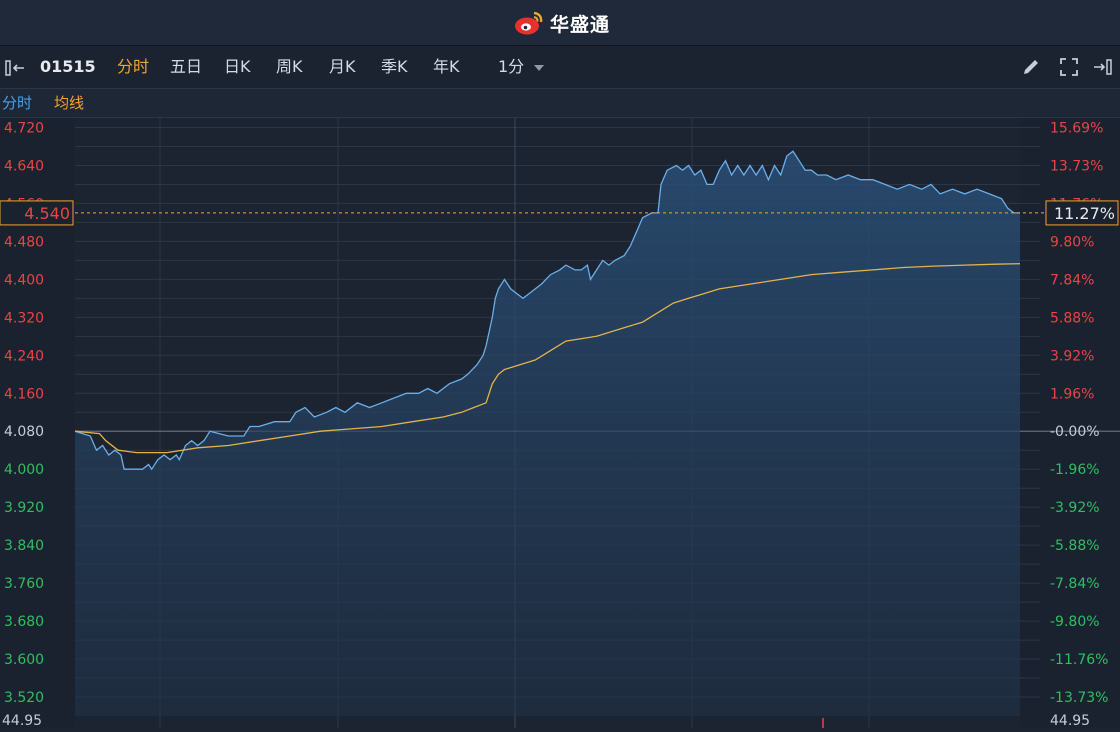 The width and height of the screenshot is (1120, 732). I want to click on y-tick-right: 9.80%, so click(1072, 242).